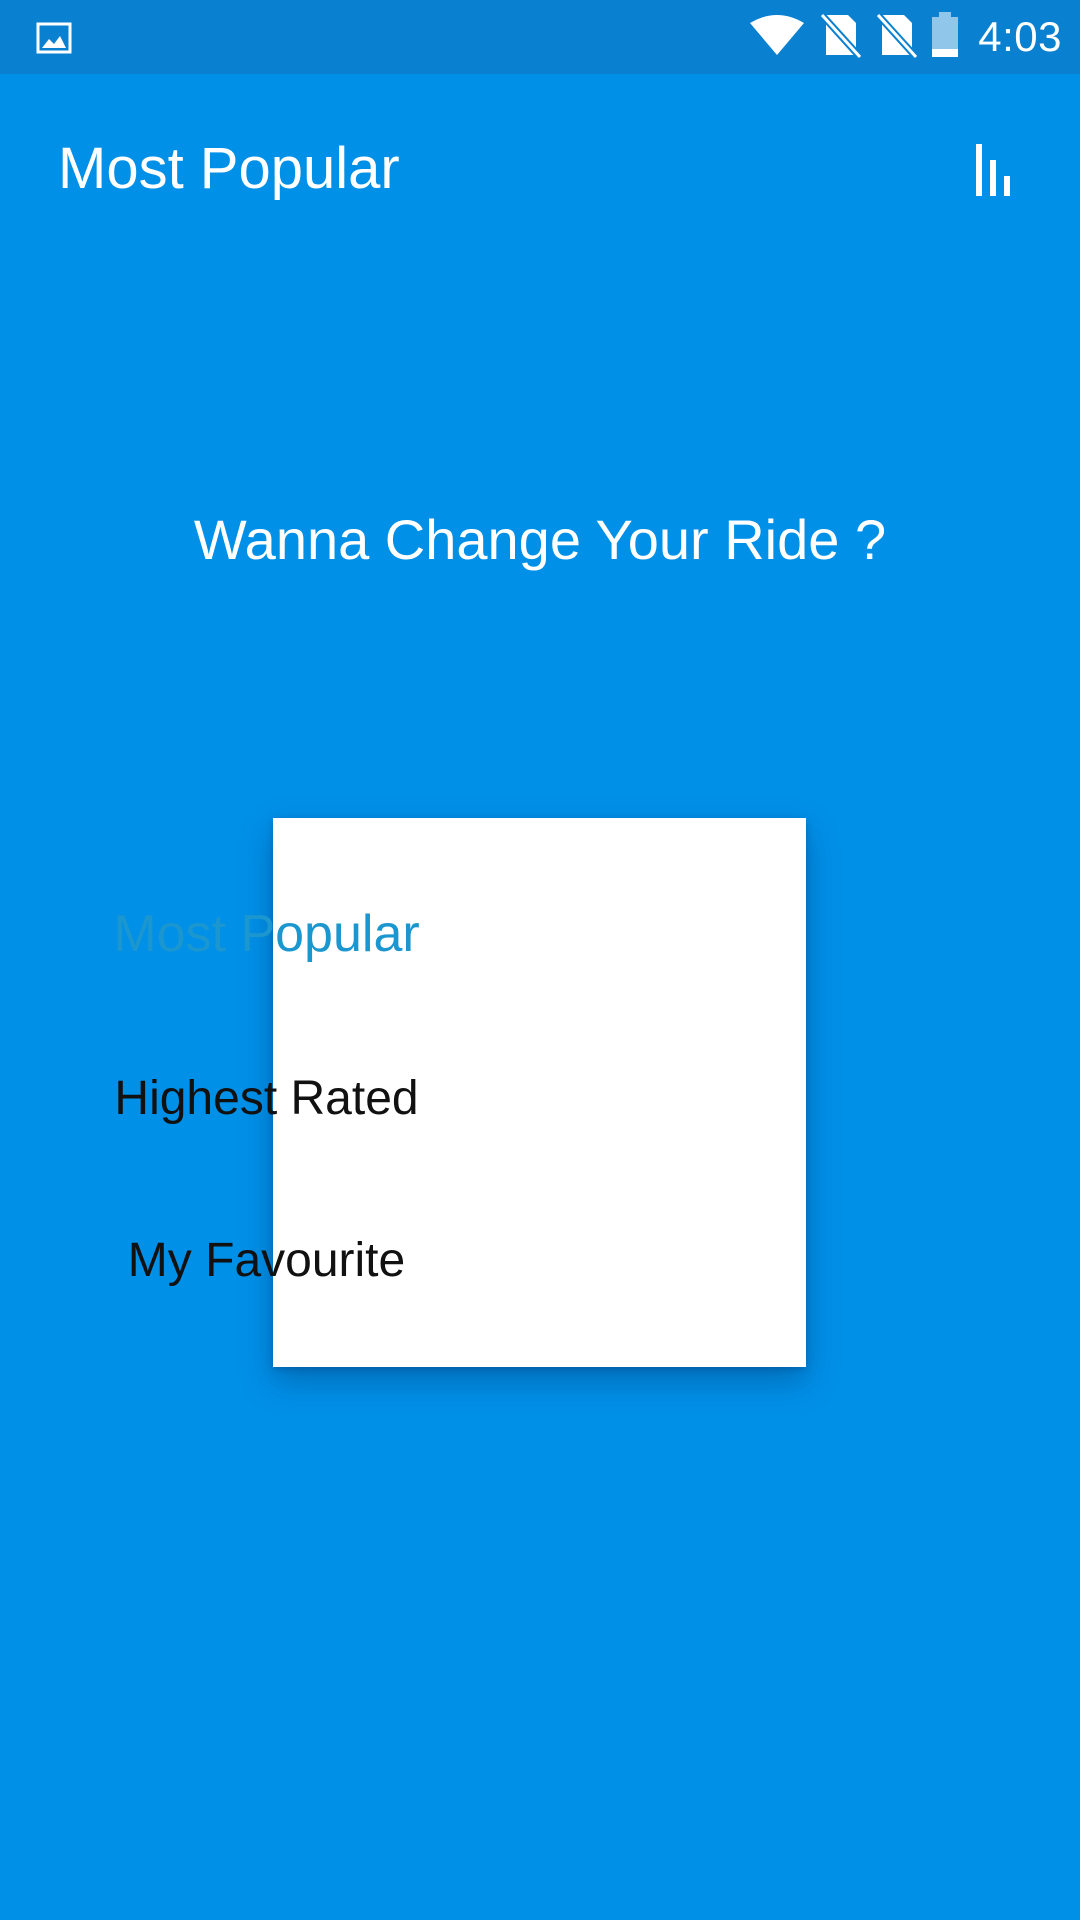 This screenshot has height=1920, width=1080. I want to click on menu-item-most-popular: Most Popular, so click(266, 934).